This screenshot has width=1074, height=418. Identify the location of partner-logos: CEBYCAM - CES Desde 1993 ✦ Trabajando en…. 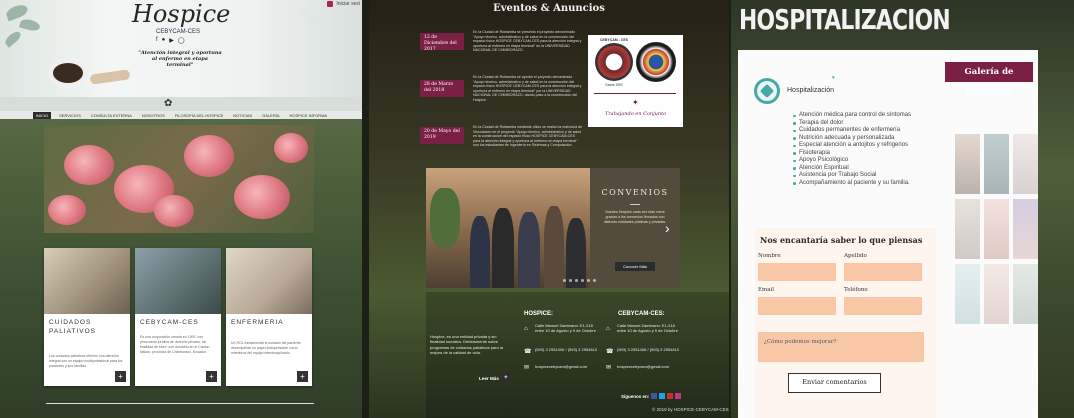
(635, 81).